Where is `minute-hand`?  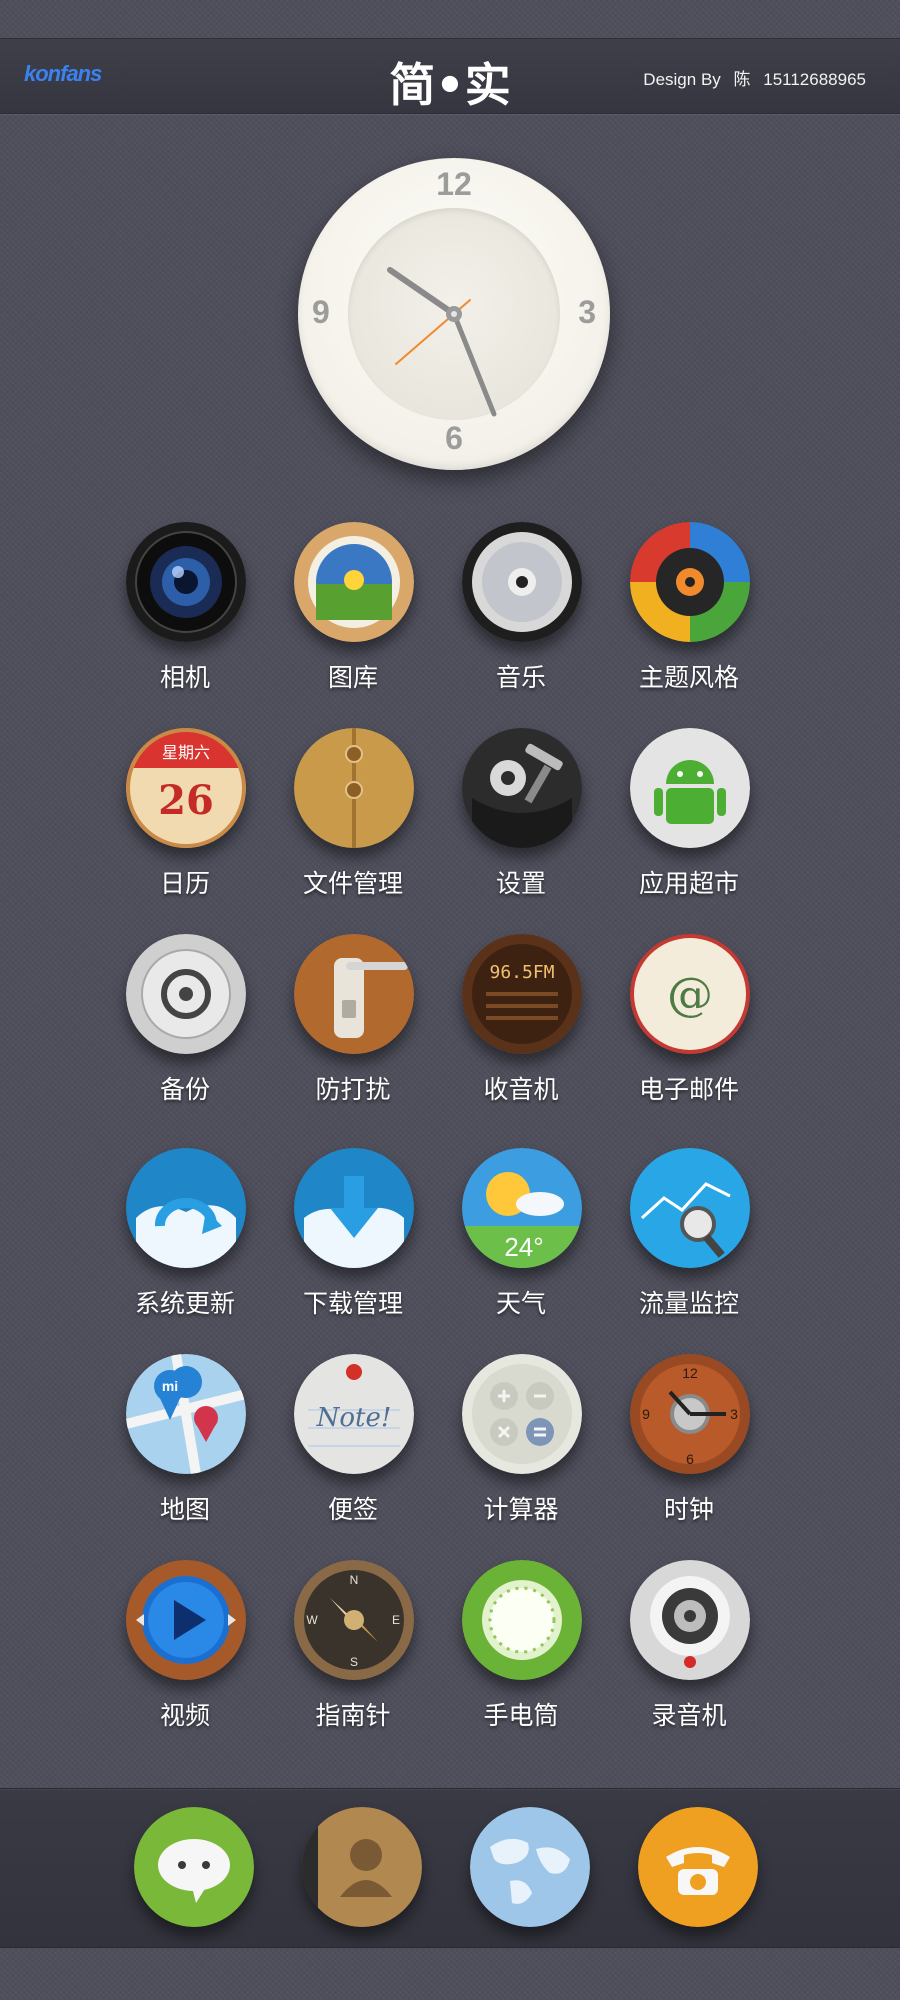
minute-hand is located at coordinates (474, 364).